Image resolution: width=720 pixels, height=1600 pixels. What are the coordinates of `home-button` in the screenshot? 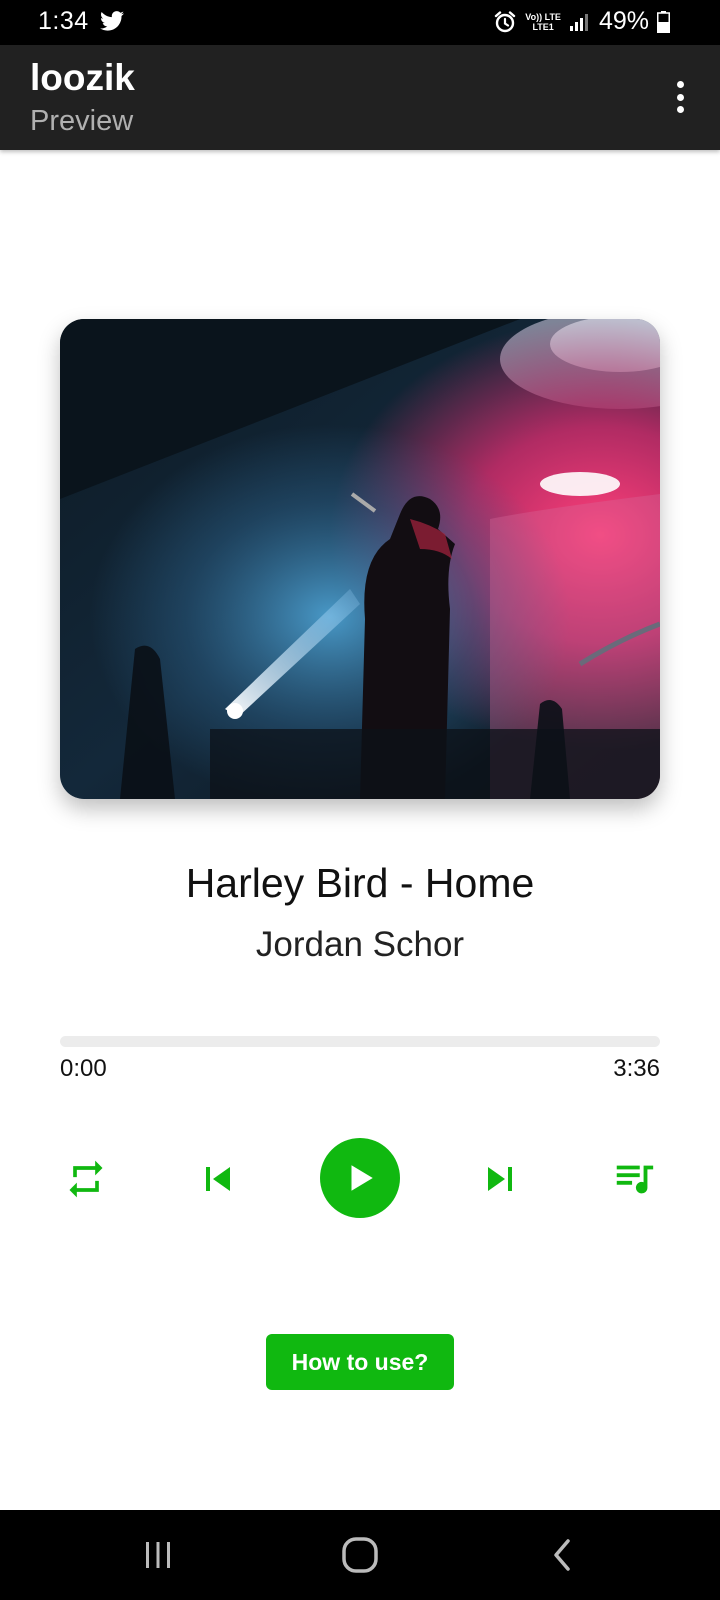 It's located at (360, 1555).